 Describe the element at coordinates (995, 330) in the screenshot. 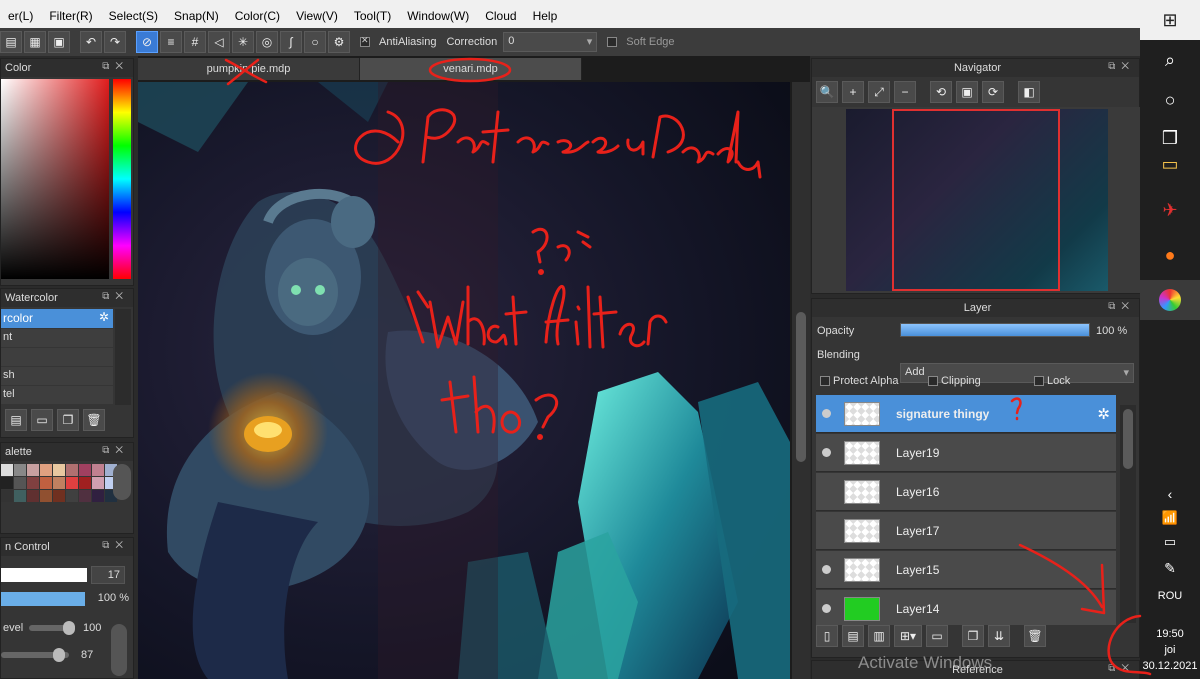

I see `layer-opacity-slider` at that location.